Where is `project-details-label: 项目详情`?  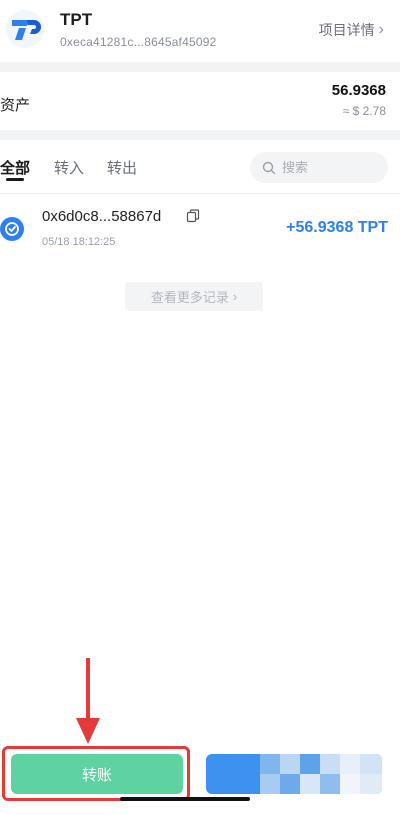
project-details-label: 项目详情 is located at coordinates (346, 30).